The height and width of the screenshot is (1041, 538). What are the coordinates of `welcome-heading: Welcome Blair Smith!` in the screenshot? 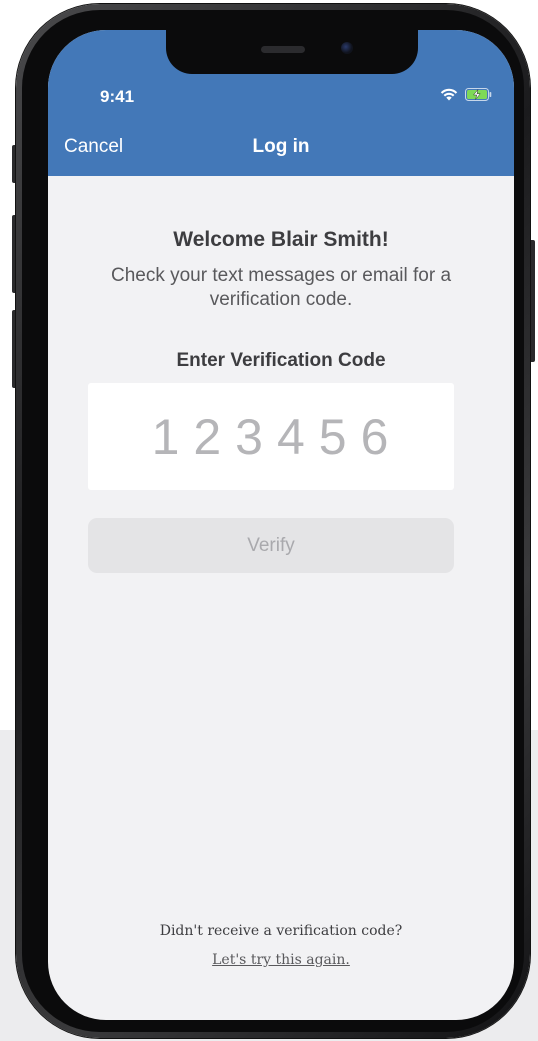 It's located at (281, 239).